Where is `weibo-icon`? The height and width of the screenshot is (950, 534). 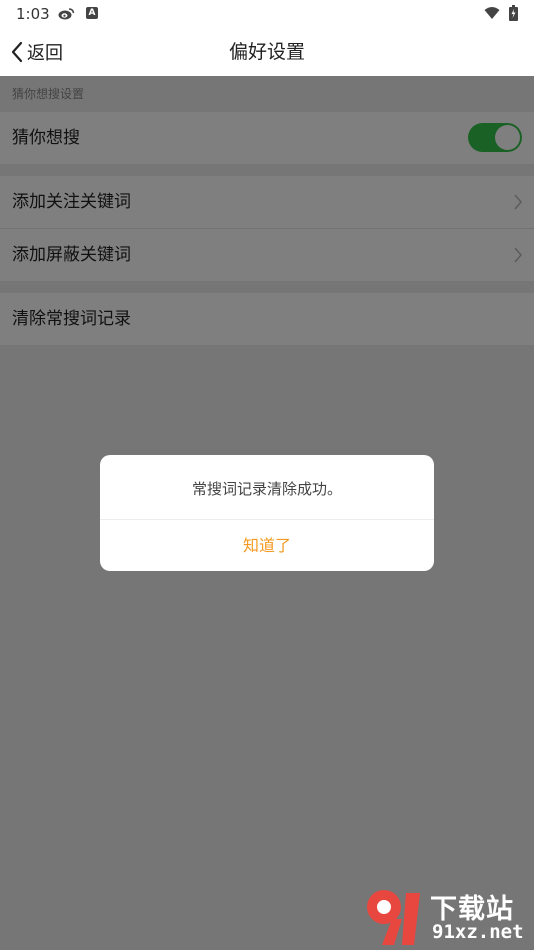 weibo-icon is located at coordinates (66, 14).